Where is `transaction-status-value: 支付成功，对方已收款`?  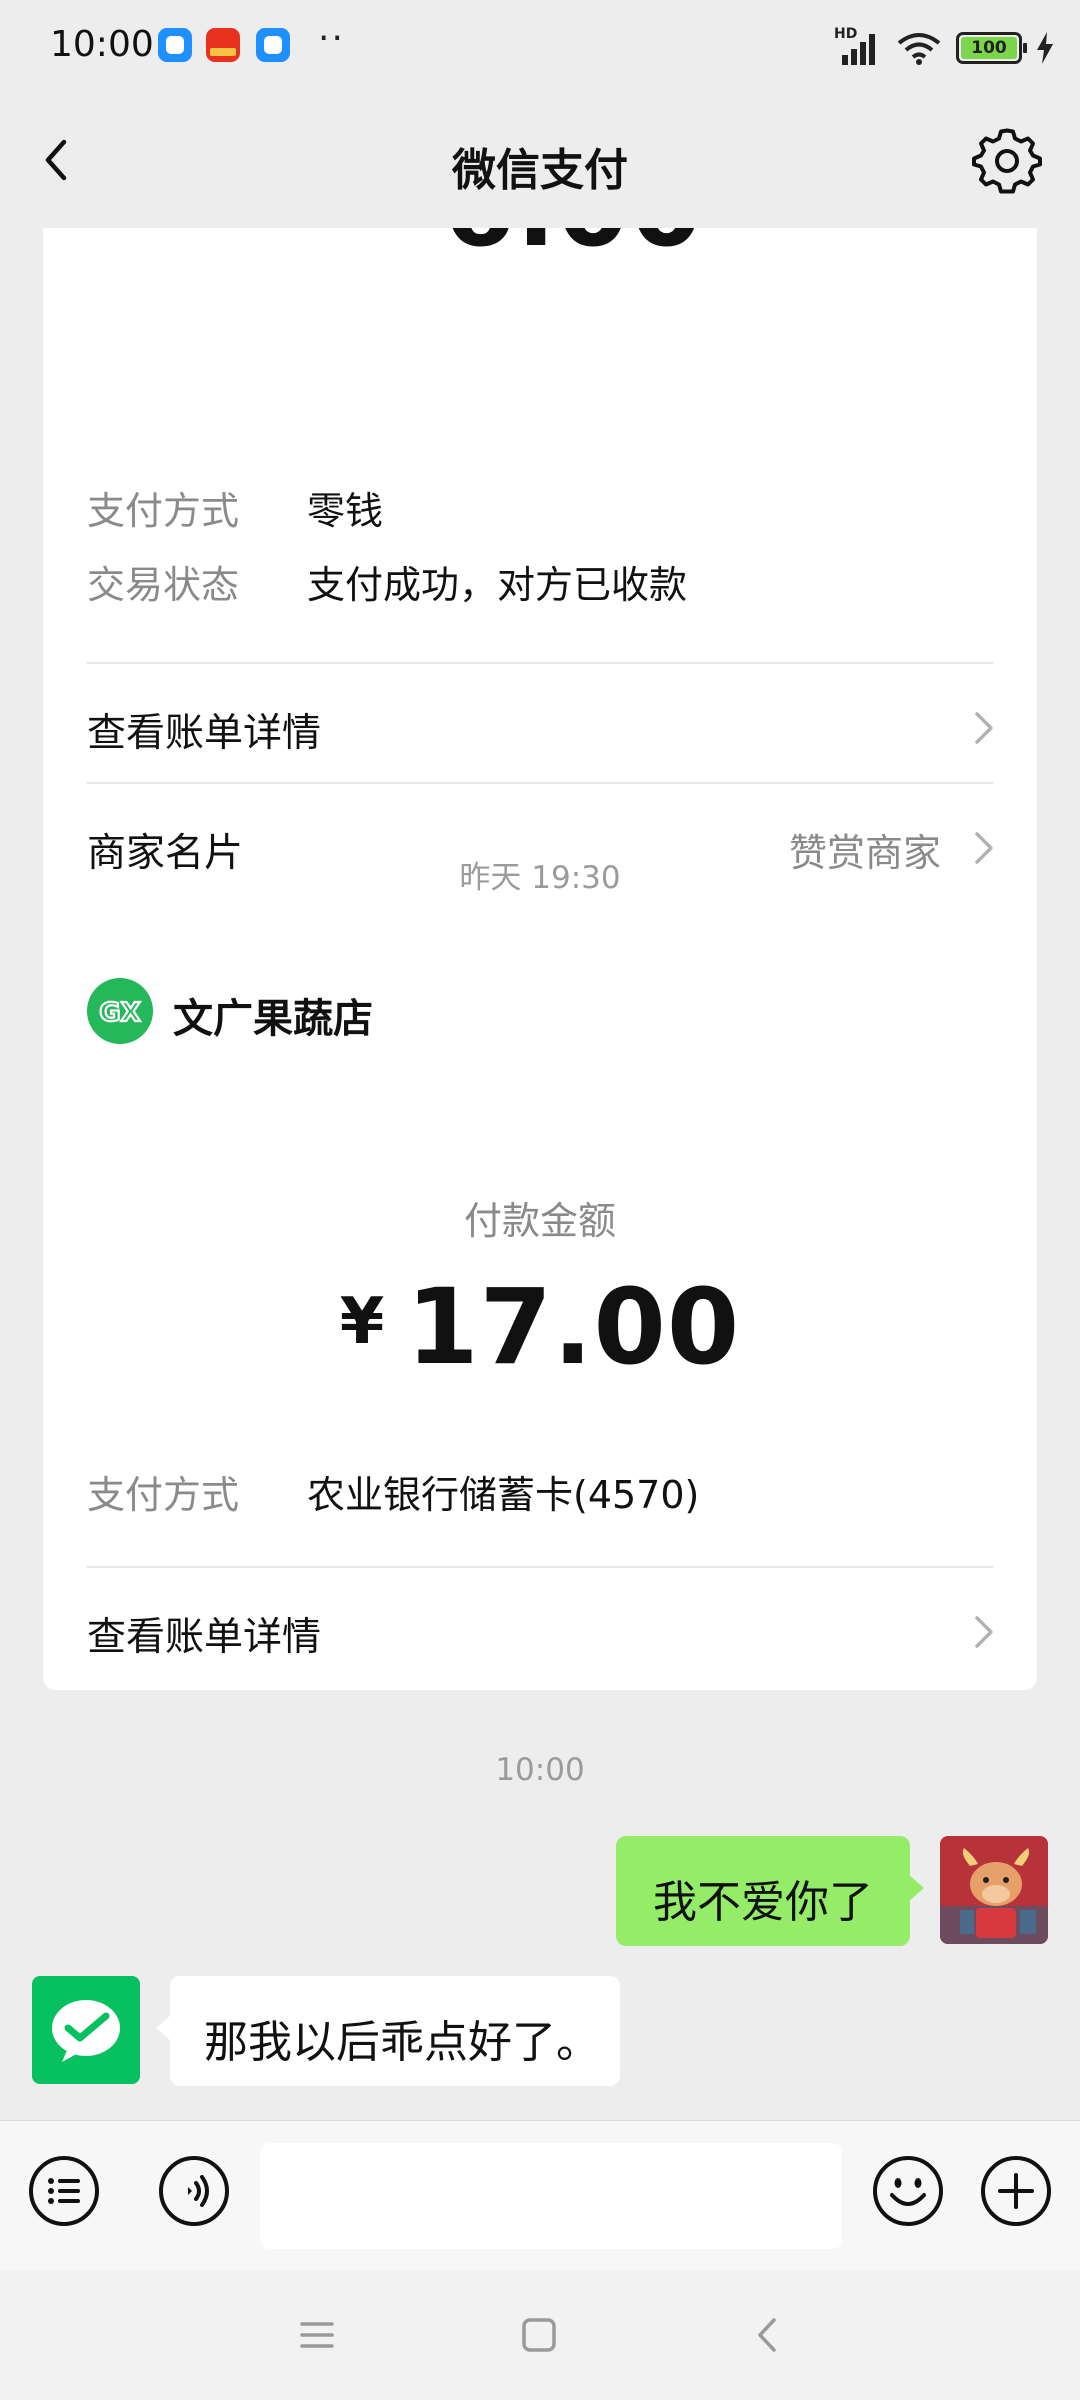 transaction-status-value: 支付成功，对方已收款 is located at coordinates (497, 585).